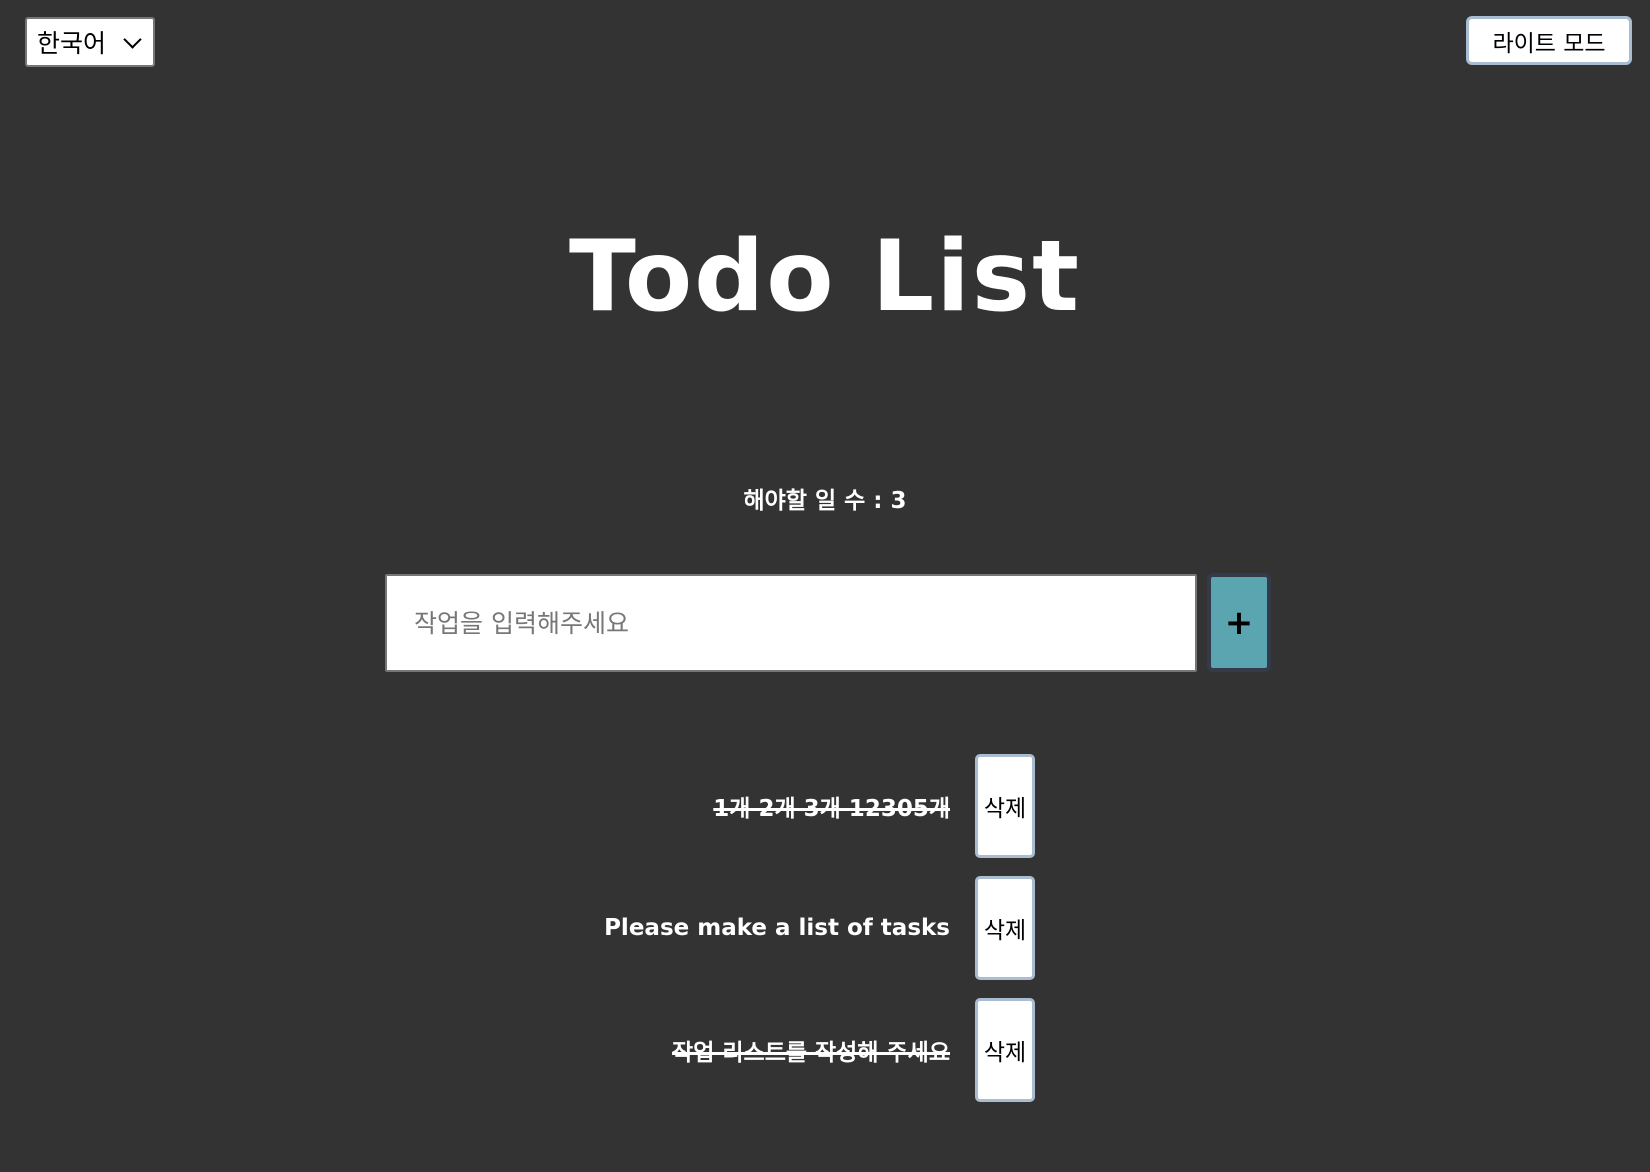 This screenshot has height=1172, width=1650. I want to click on chevron-down-icon, so click(132, 39).